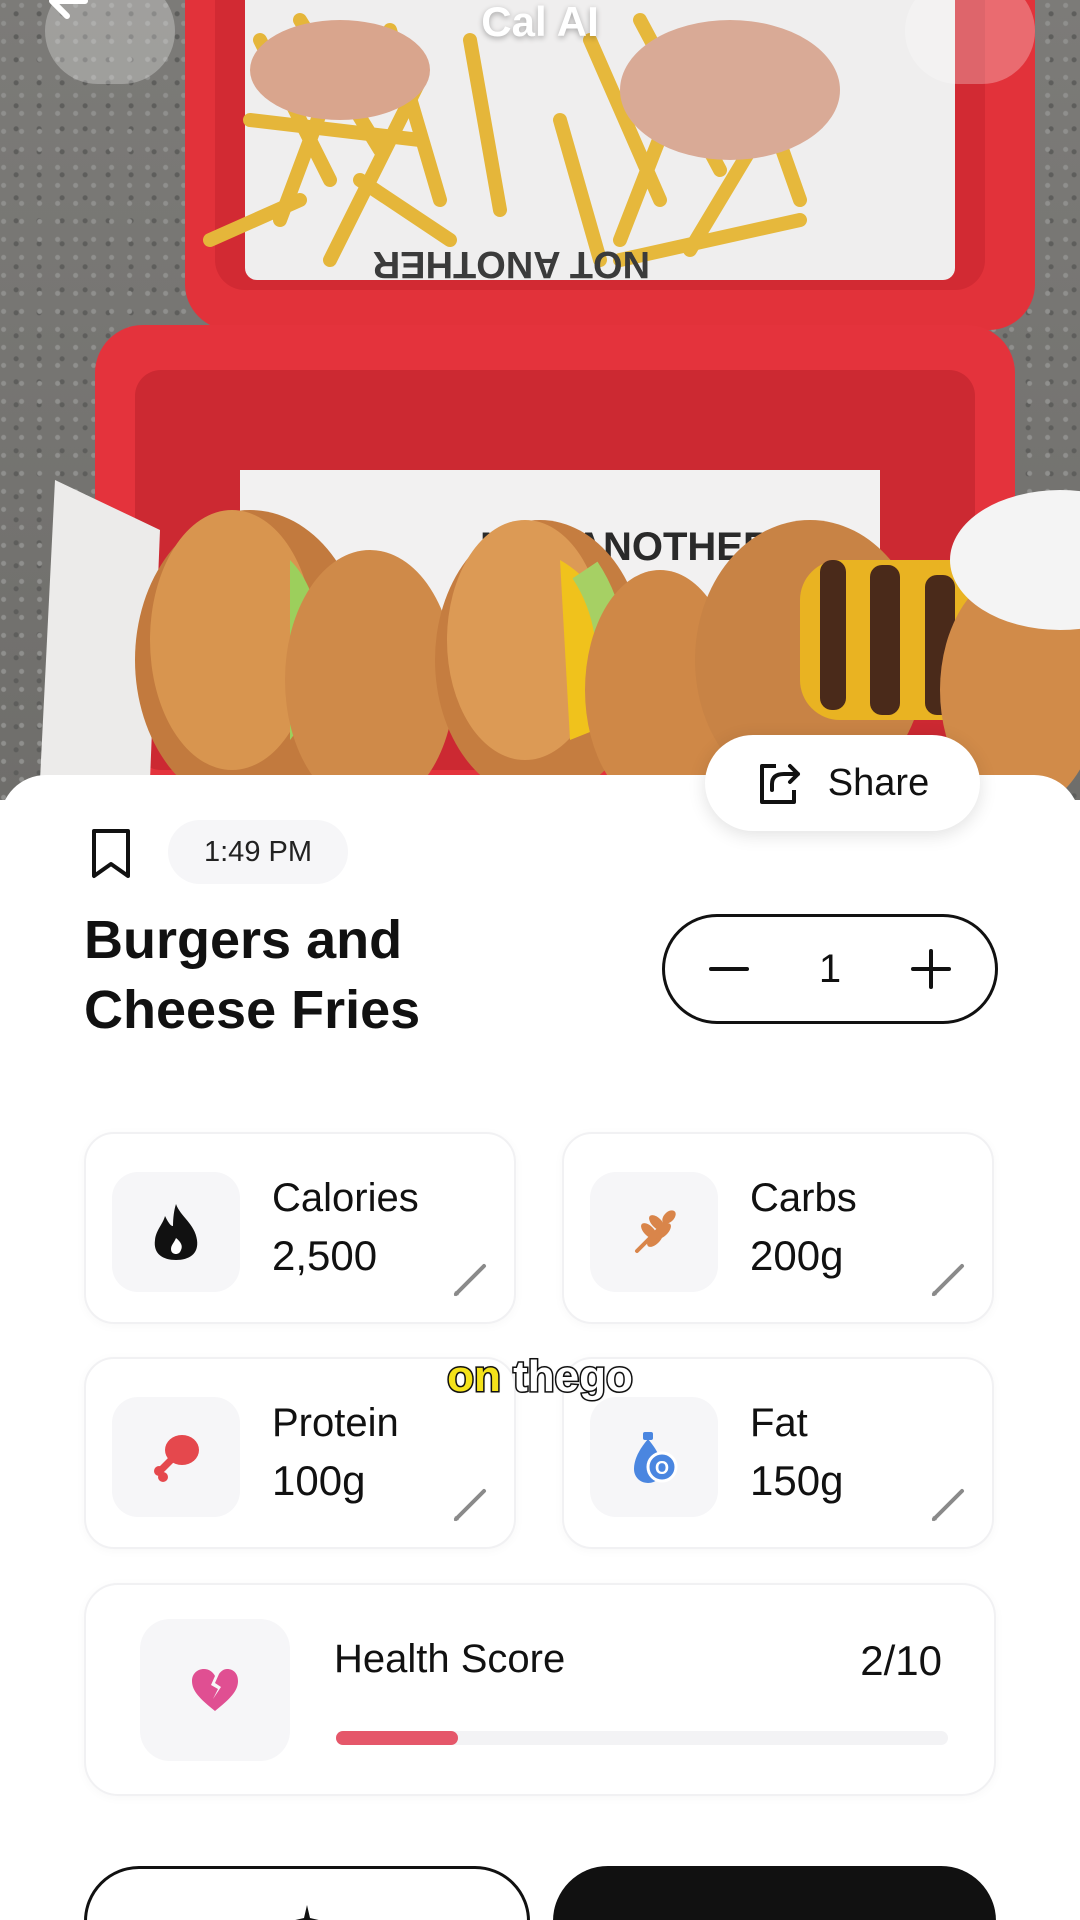 This screenshot has width=1080, height=1920. I want to click on svg-text: NOT ANOTHER, so click(511, 264).